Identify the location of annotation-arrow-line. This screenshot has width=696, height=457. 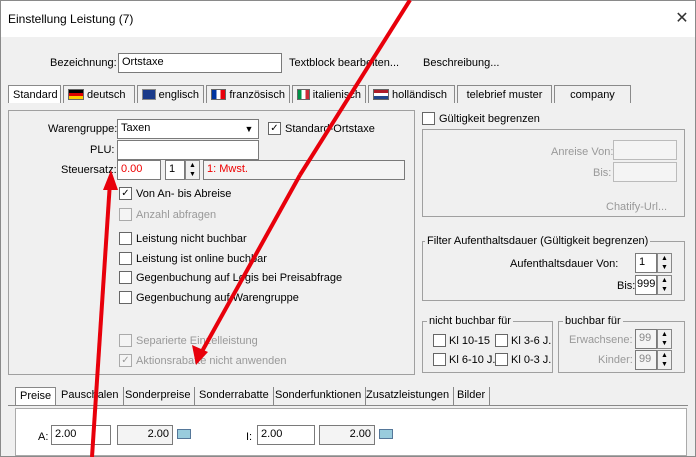
(250, 265).